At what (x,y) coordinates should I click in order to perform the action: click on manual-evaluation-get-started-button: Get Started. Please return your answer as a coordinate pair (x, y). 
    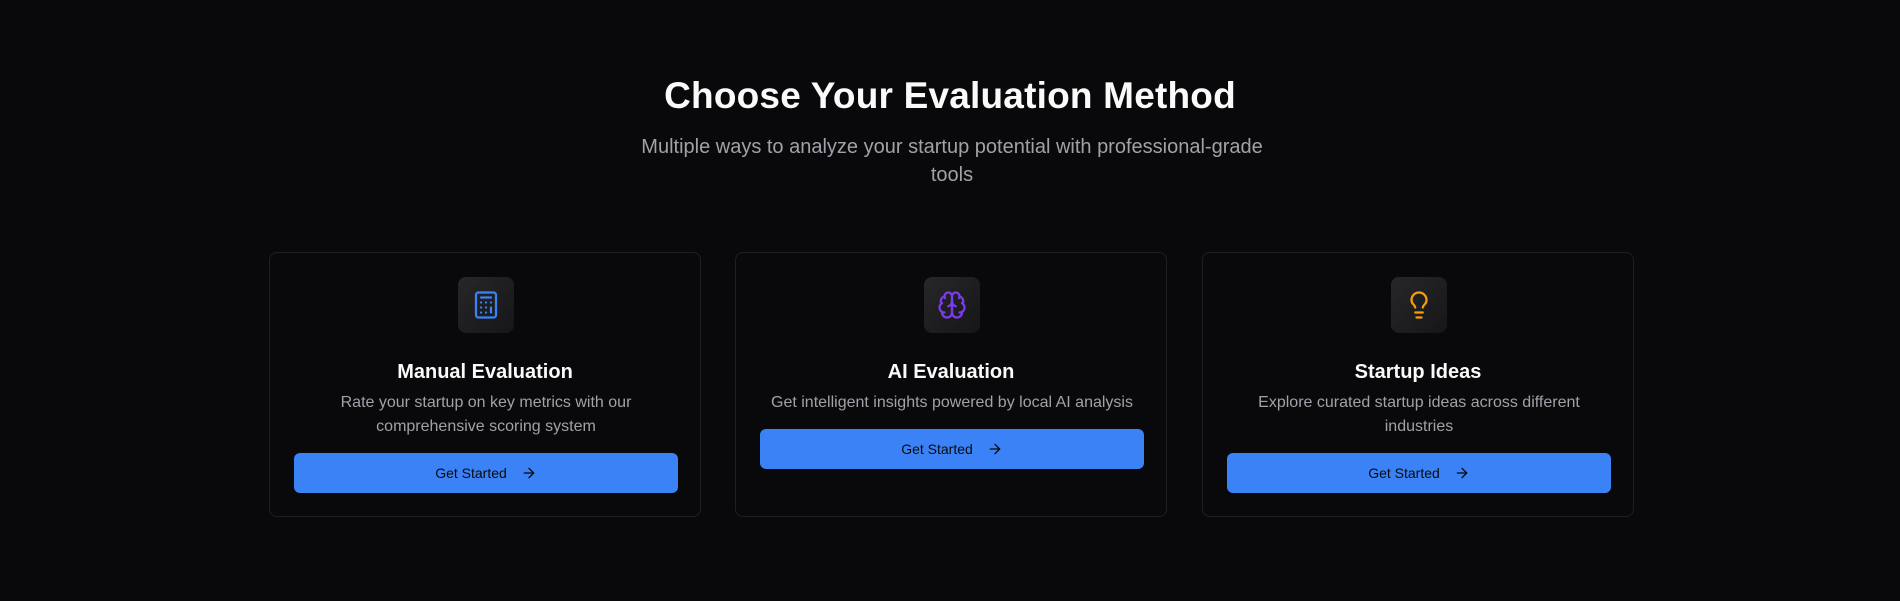
    Looking at the image, I should click on (486, 473).